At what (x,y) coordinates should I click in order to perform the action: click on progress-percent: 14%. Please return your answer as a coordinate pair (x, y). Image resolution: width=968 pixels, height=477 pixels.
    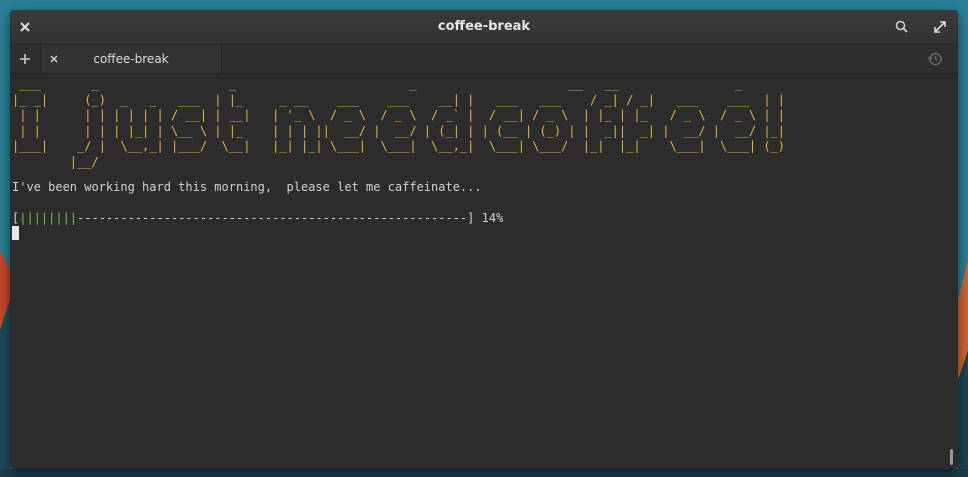
    Looking at the image, I should click on (492, 218).